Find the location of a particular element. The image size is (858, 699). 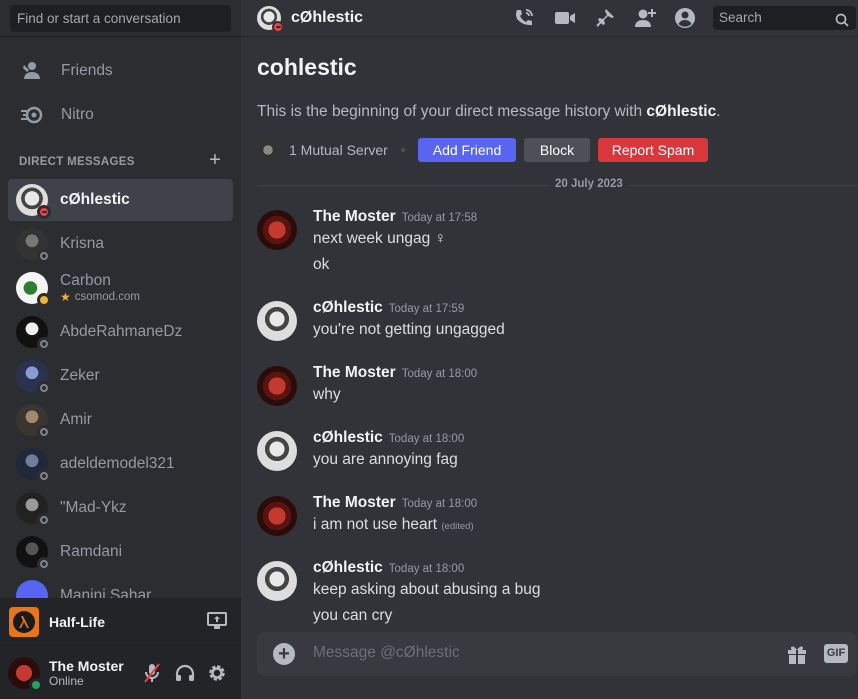

nav-friends: Friends is located at coordinates (120, 71).